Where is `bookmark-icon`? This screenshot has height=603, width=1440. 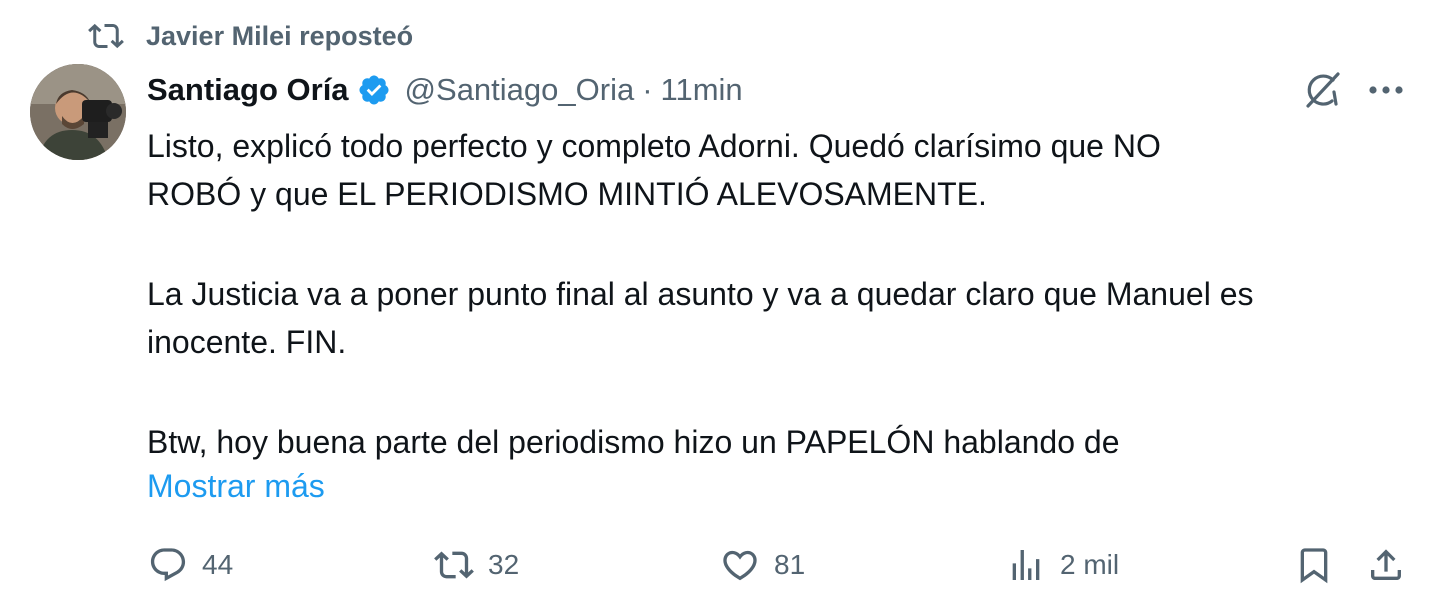
bookmark-icon is located at coordinates (1314, 566).